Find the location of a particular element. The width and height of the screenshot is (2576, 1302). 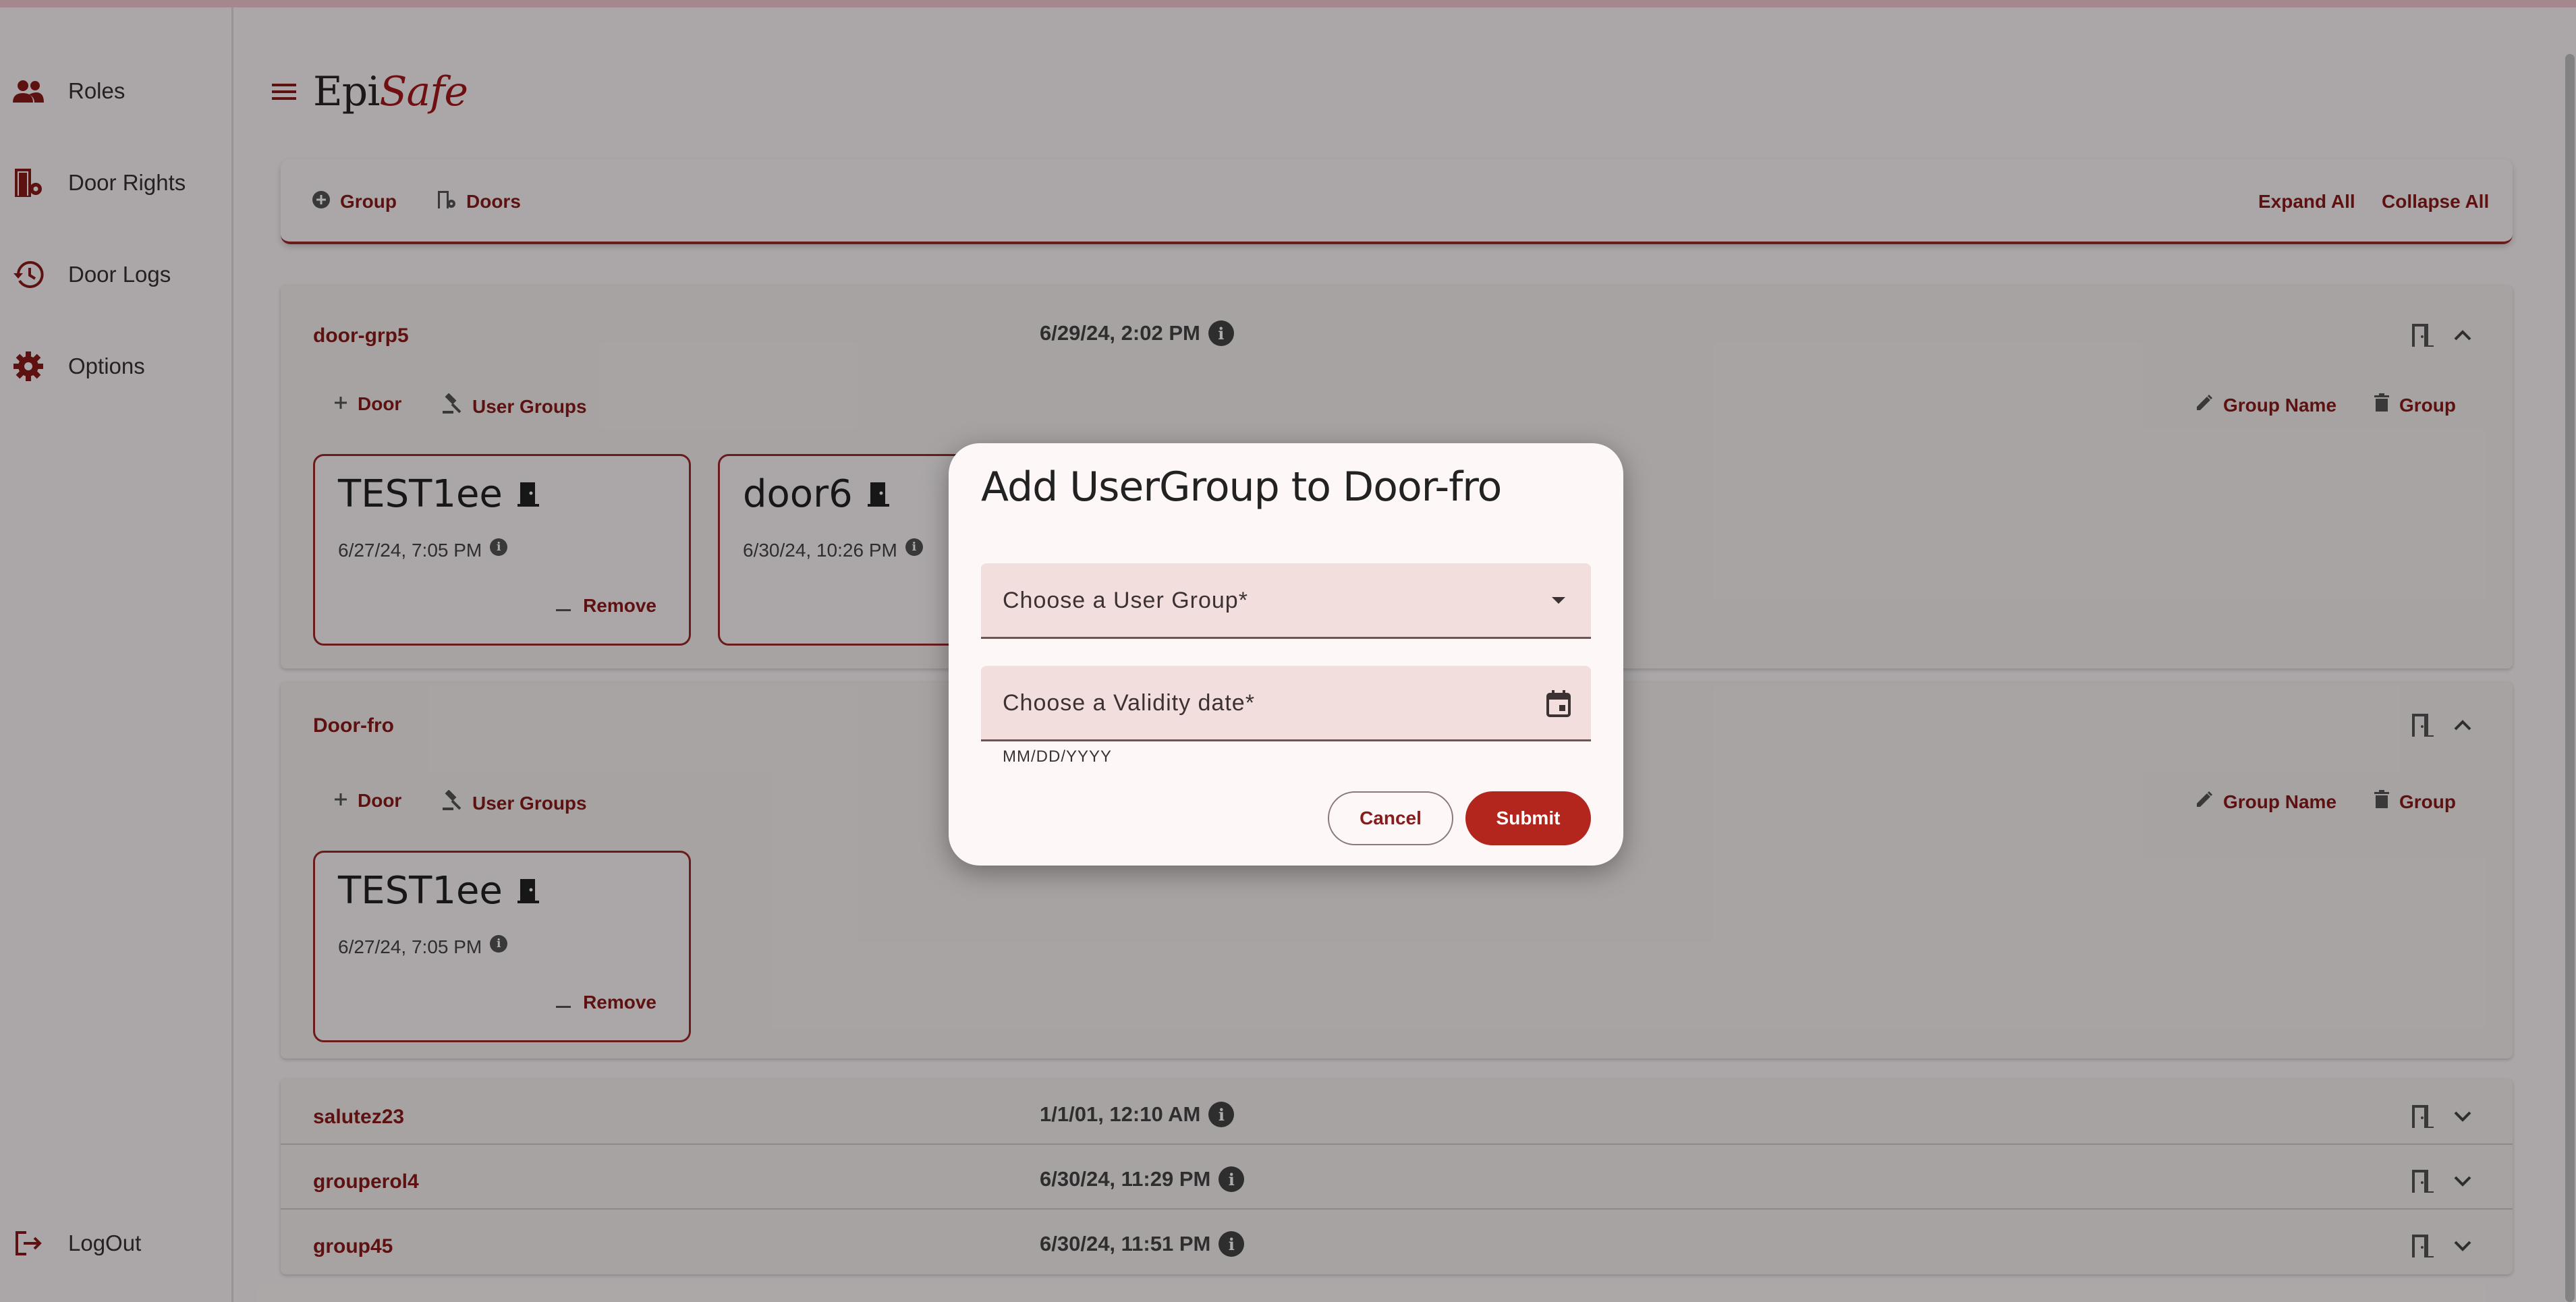

user-group-placeholder: Choose a User Group* is located at coordinates (1125, 600).